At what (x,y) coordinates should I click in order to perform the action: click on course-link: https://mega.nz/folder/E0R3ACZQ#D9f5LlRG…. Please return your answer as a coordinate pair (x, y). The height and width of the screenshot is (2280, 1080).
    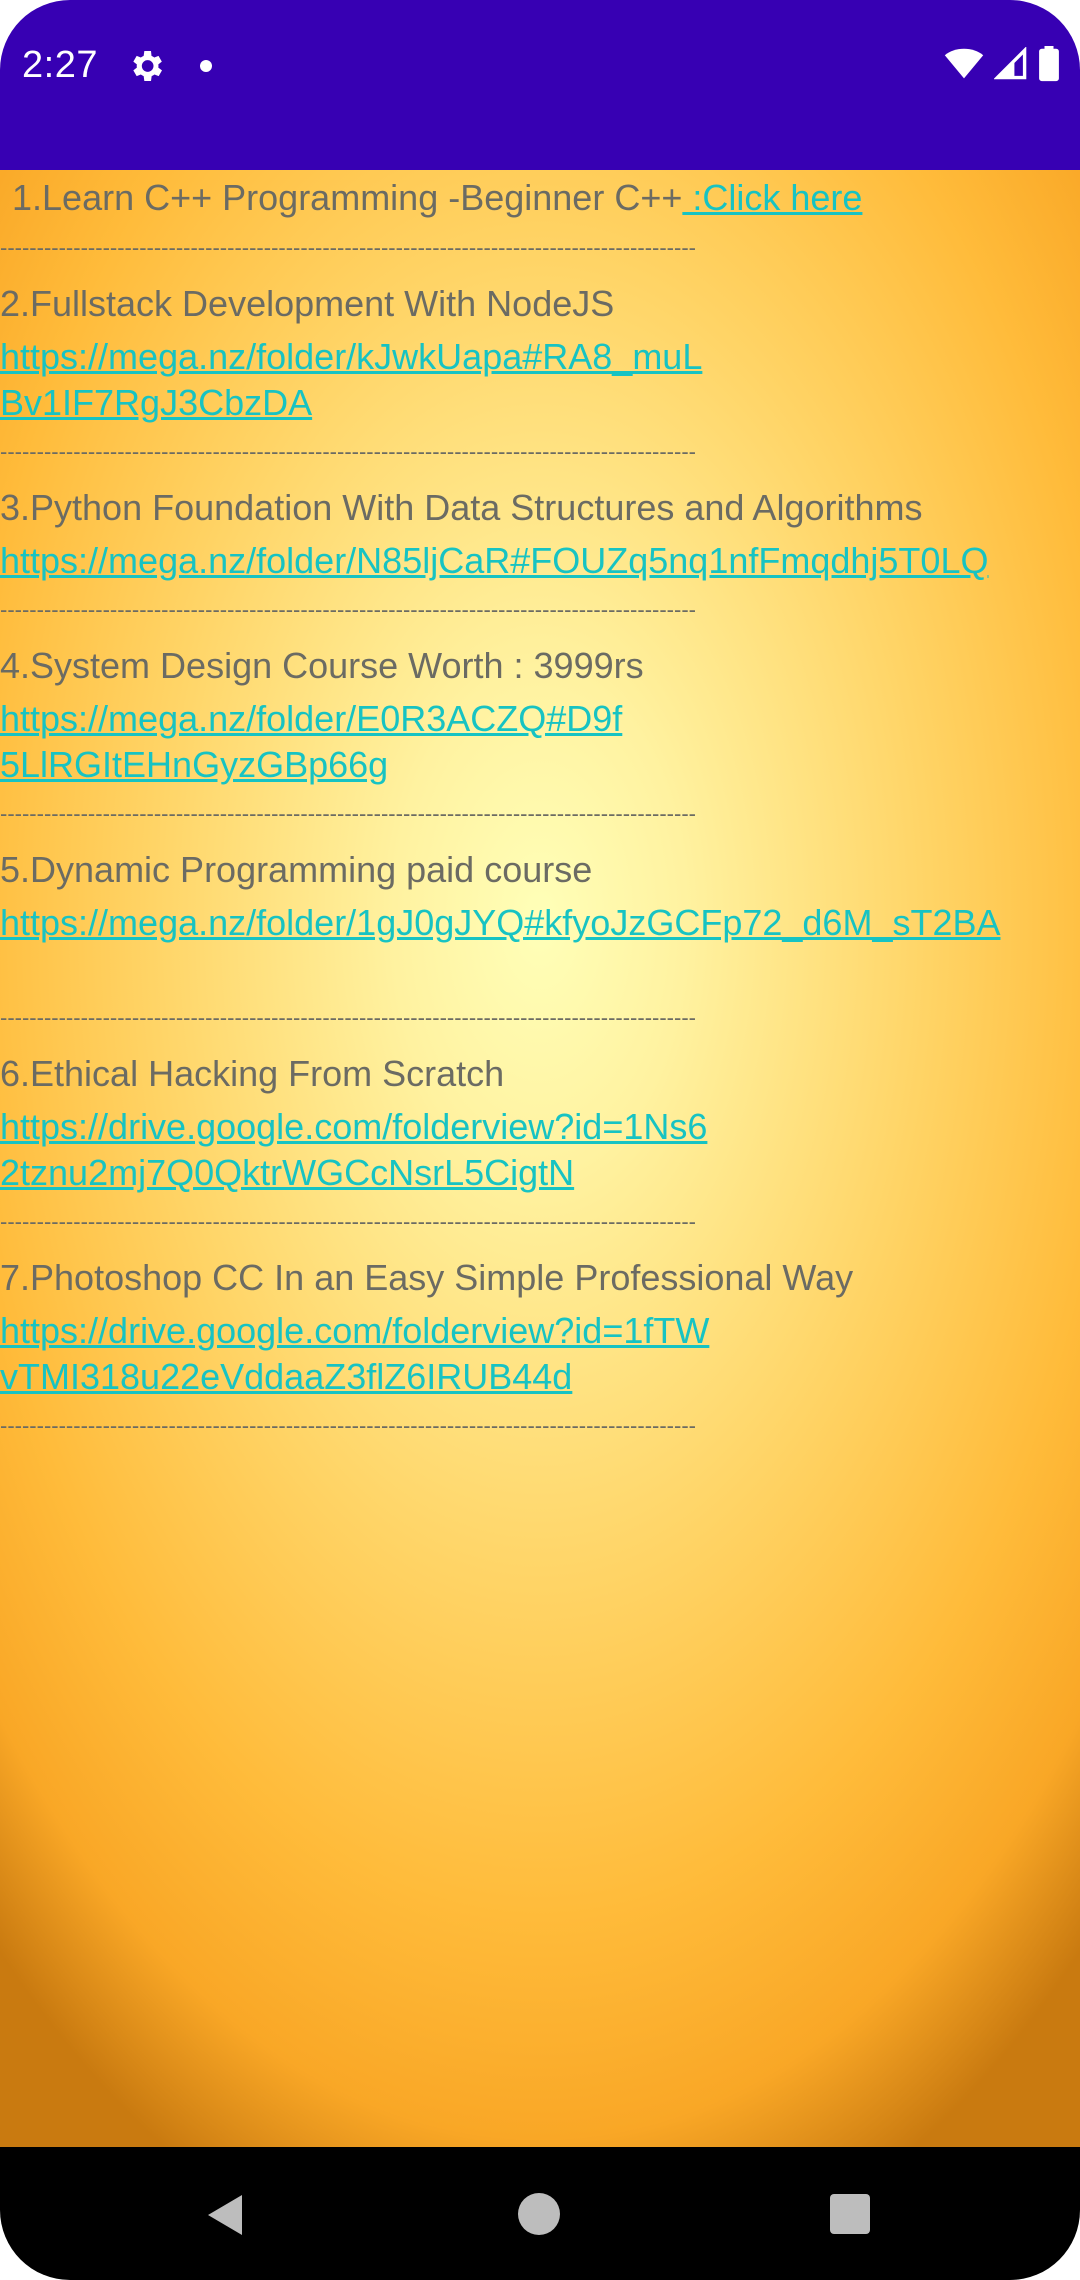
    Looking at the image, I should click on (320, 742).